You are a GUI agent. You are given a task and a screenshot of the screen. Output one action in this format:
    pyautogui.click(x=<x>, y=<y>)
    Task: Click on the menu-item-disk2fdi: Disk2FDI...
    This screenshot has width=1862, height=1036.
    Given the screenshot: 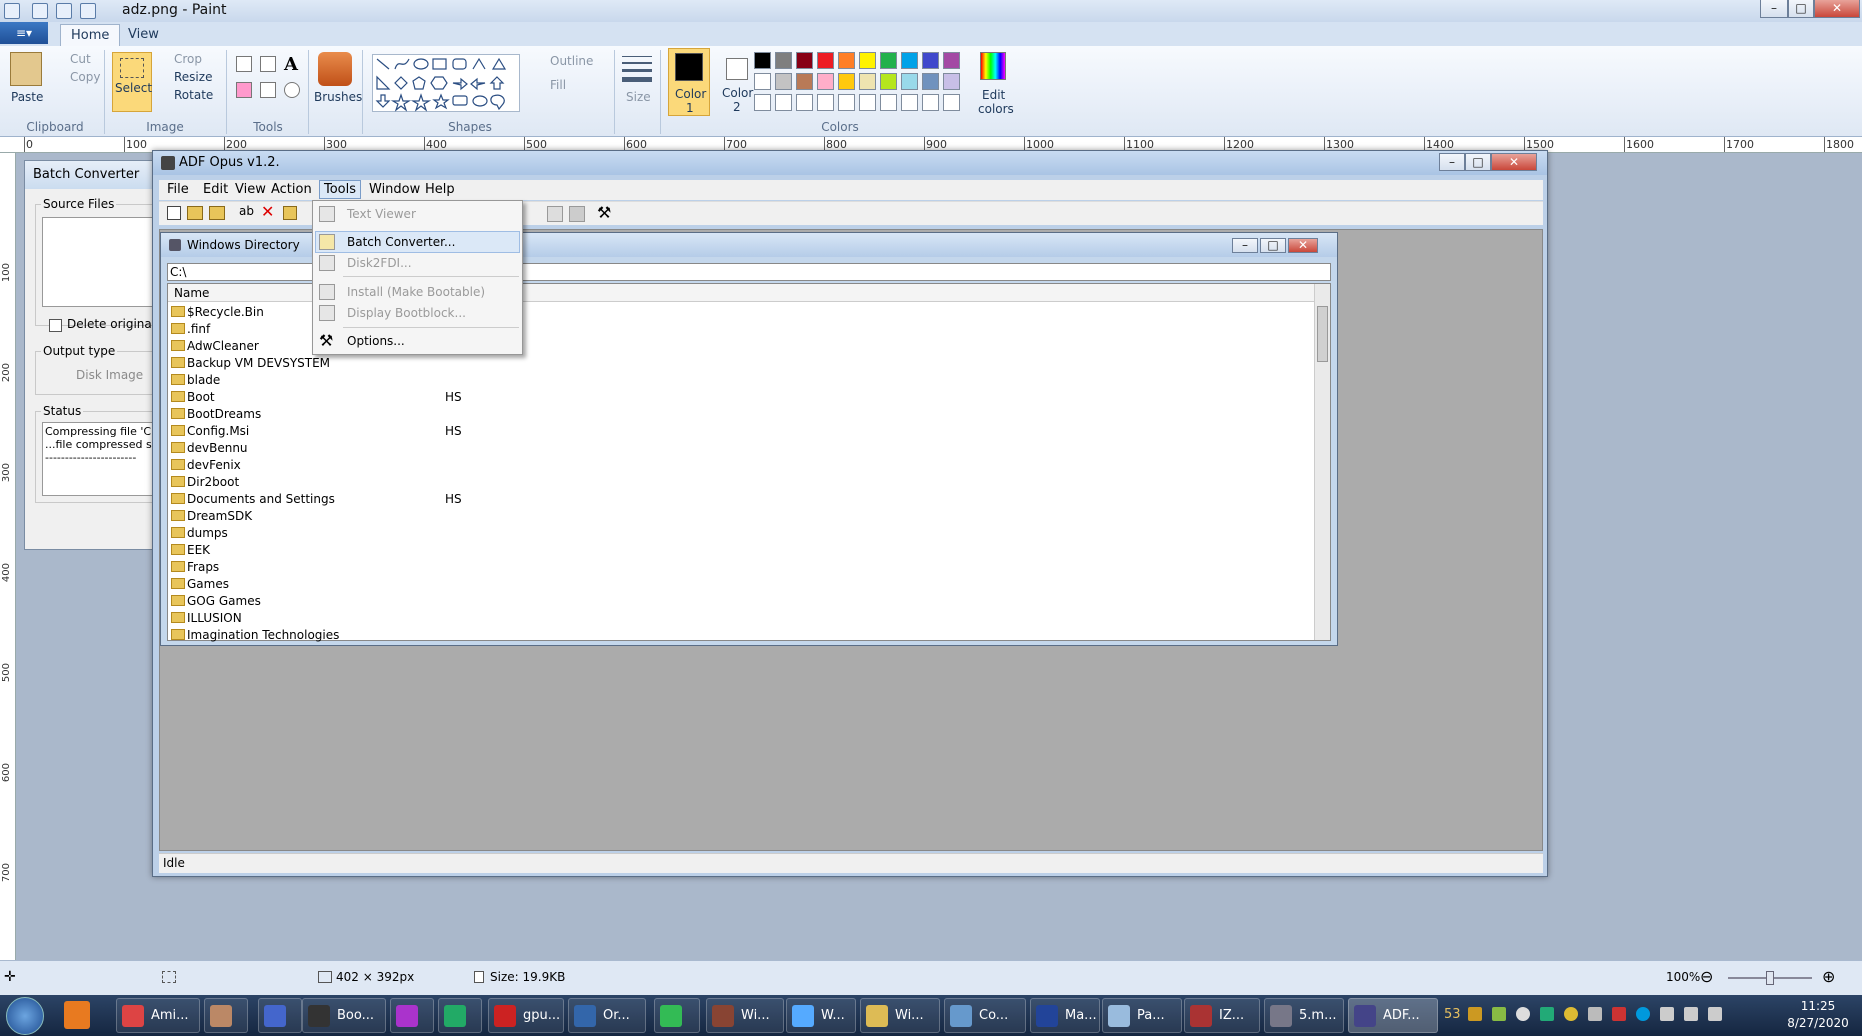 What is the action you would take?
    pyautogui.click(x=379, y=263)
    